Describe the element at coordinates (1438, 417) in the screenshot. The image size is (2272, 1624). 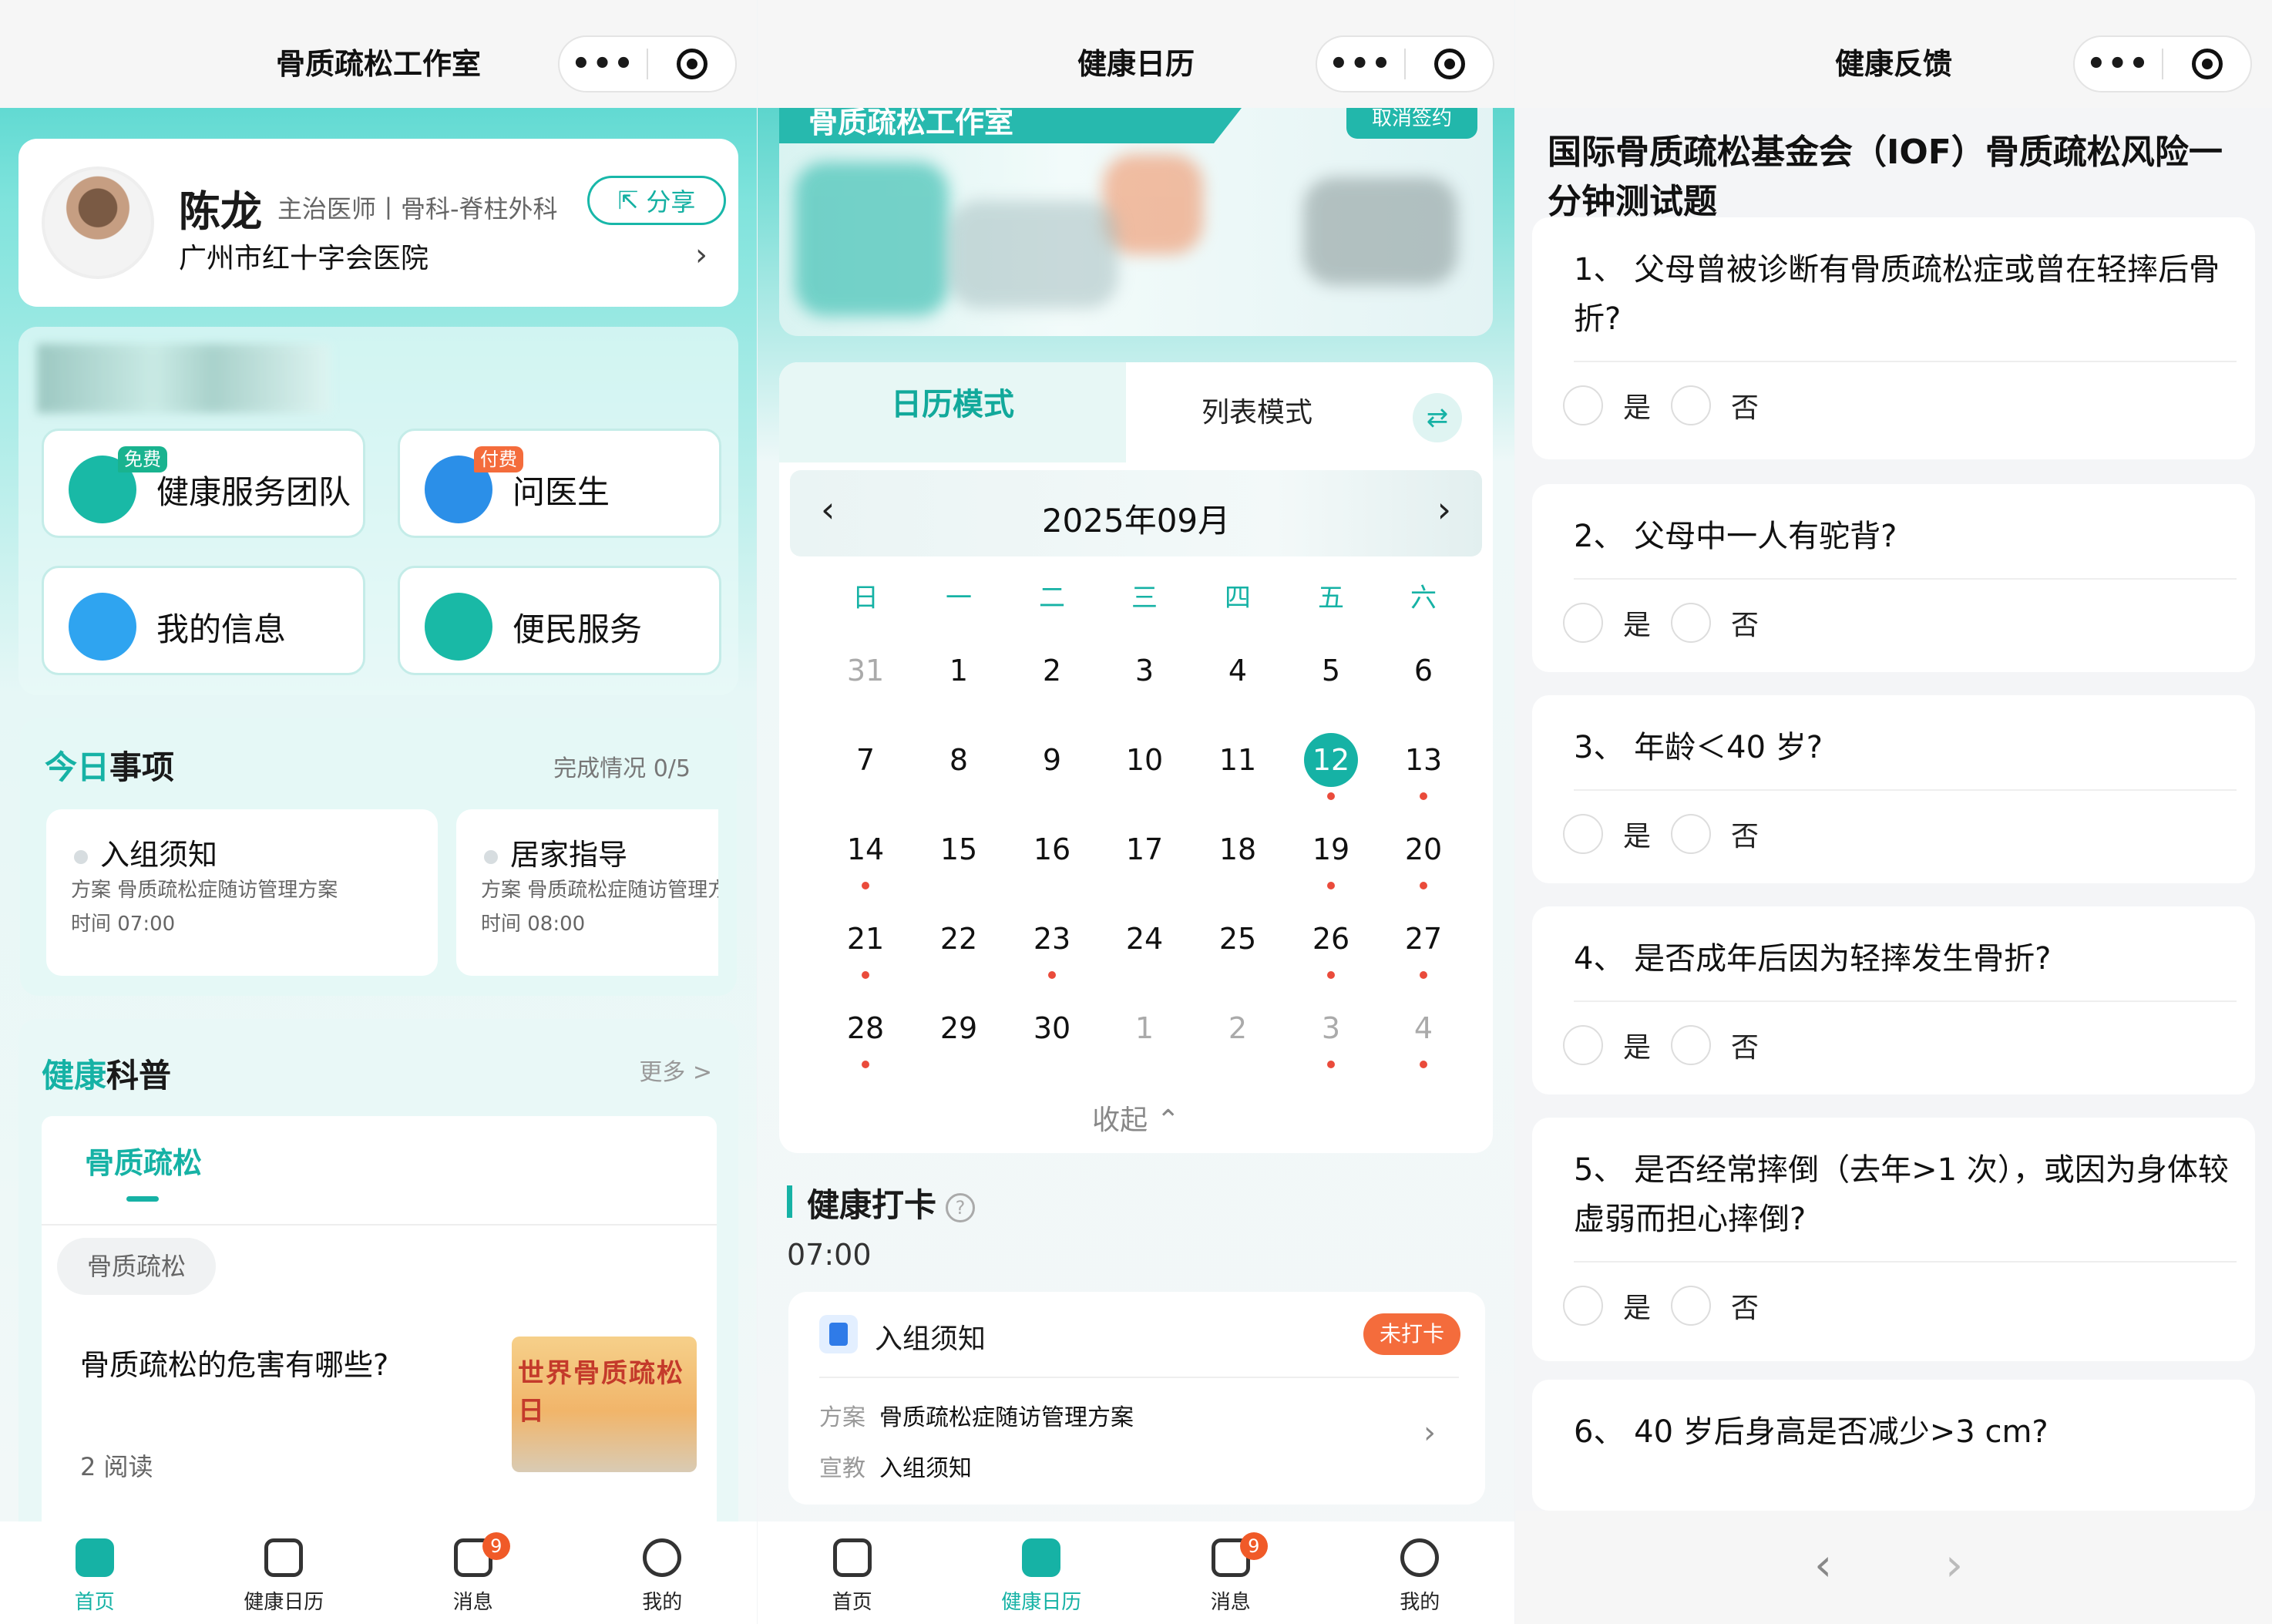
I see `swap-icon: ⇄` at that location.